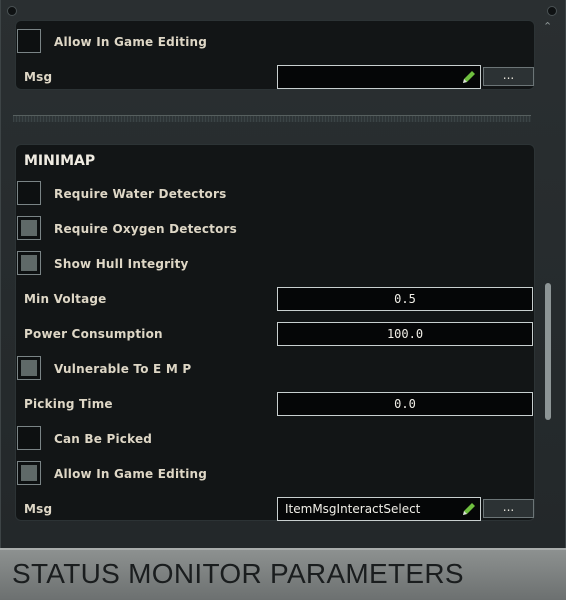 The width and height of the screenshot is (566, 600). Describe the element at coordinates (29, 438) in the screenshot. I see `can-be-picked-checkbox` at that location.